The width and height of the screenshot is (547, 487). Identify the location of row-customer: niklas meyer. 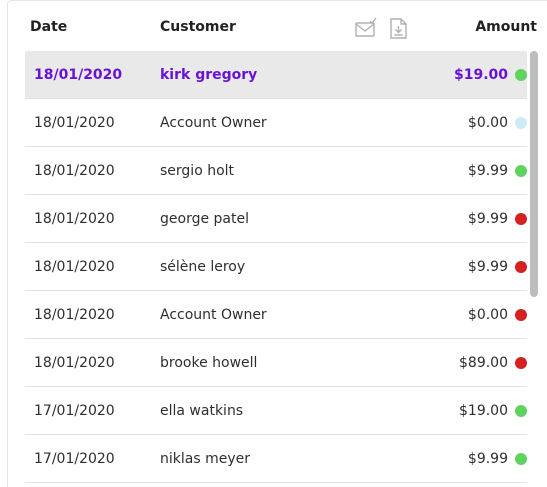
(205, 459).